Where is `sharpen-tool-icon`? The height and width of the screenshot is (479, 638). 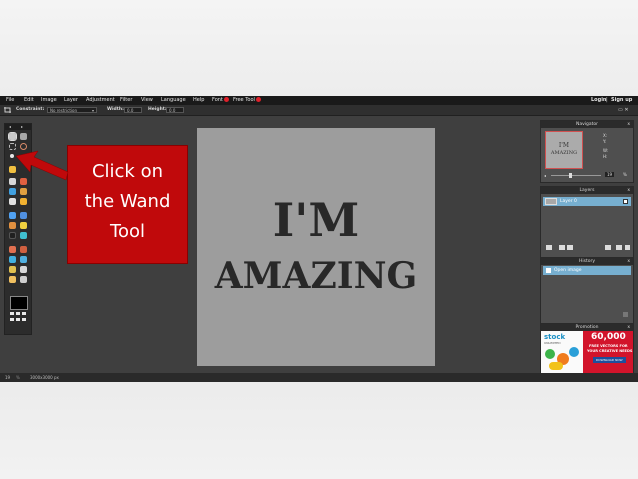 sharpen-tool-icon is located at coordinates (23, 215).